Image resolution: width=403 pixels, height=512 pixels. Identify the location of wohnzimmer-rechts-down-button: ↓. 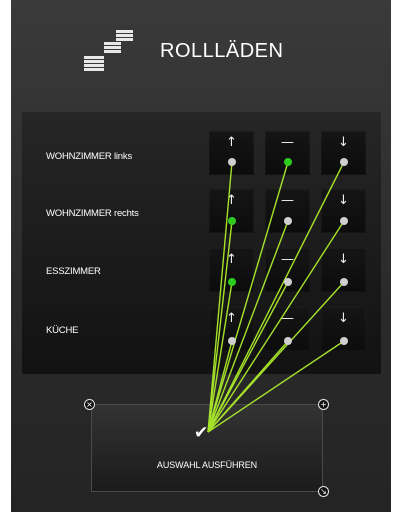
(343, 211).